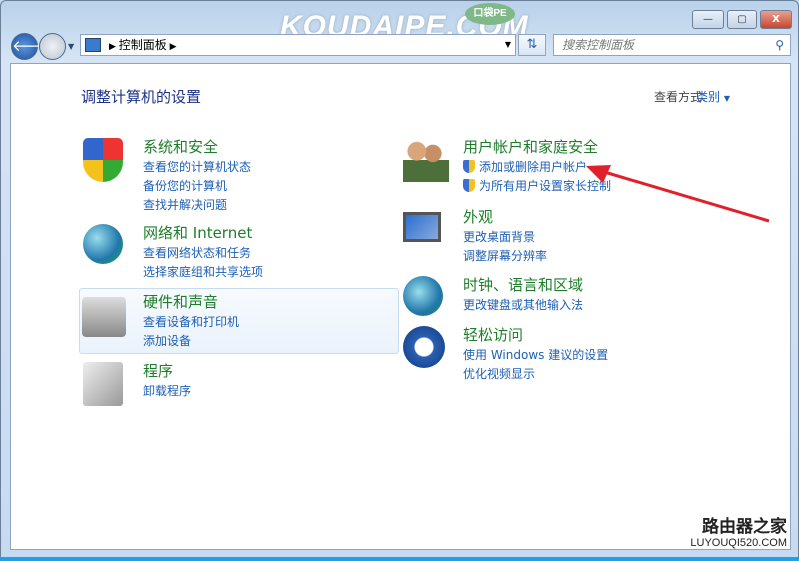 The image size is (799, 561). Describe the element at coordinates (298, 45) in the screenshot. I see `address-bar: ▶ 控制面板 ▶ ▼` at that location.